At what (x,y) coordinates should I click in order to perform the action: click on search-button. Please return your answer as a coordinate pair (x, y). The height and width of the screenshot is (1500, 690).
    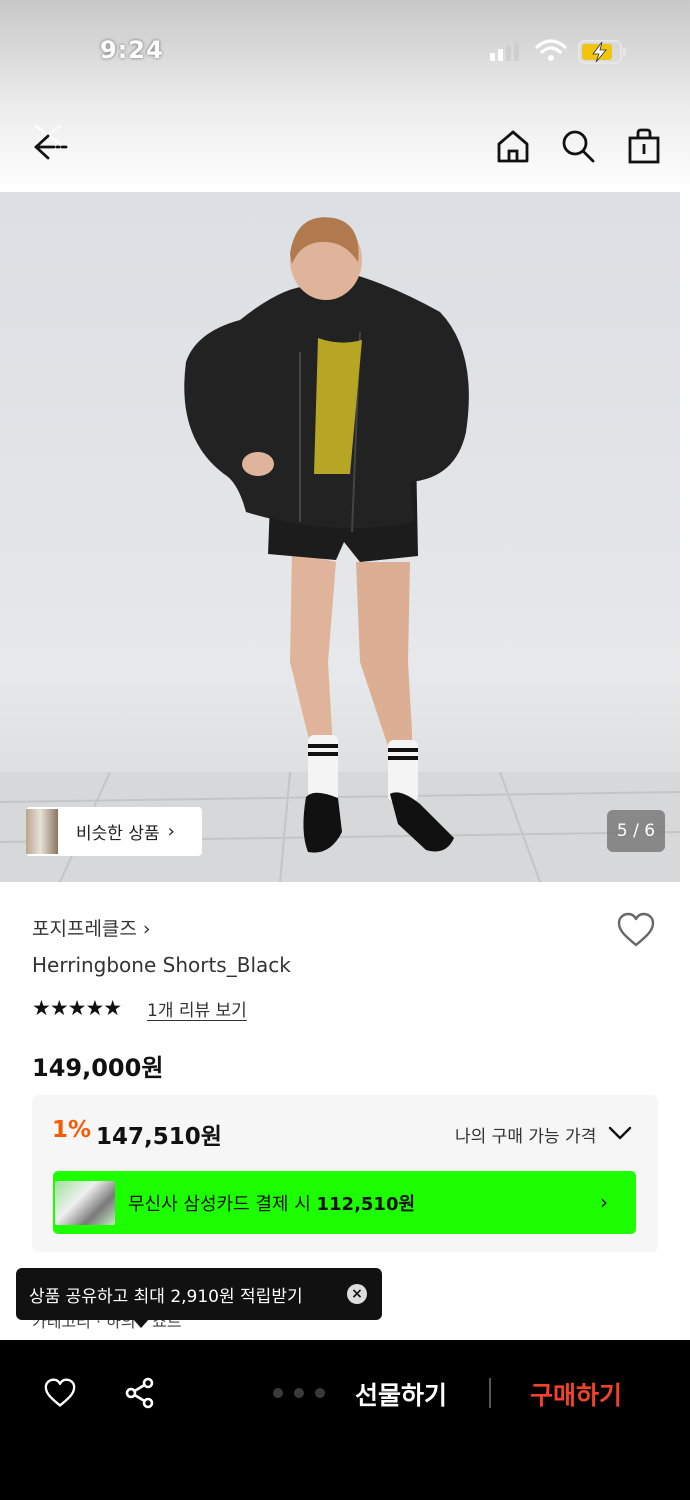
    Looking at the image, I should click on (578, 146).